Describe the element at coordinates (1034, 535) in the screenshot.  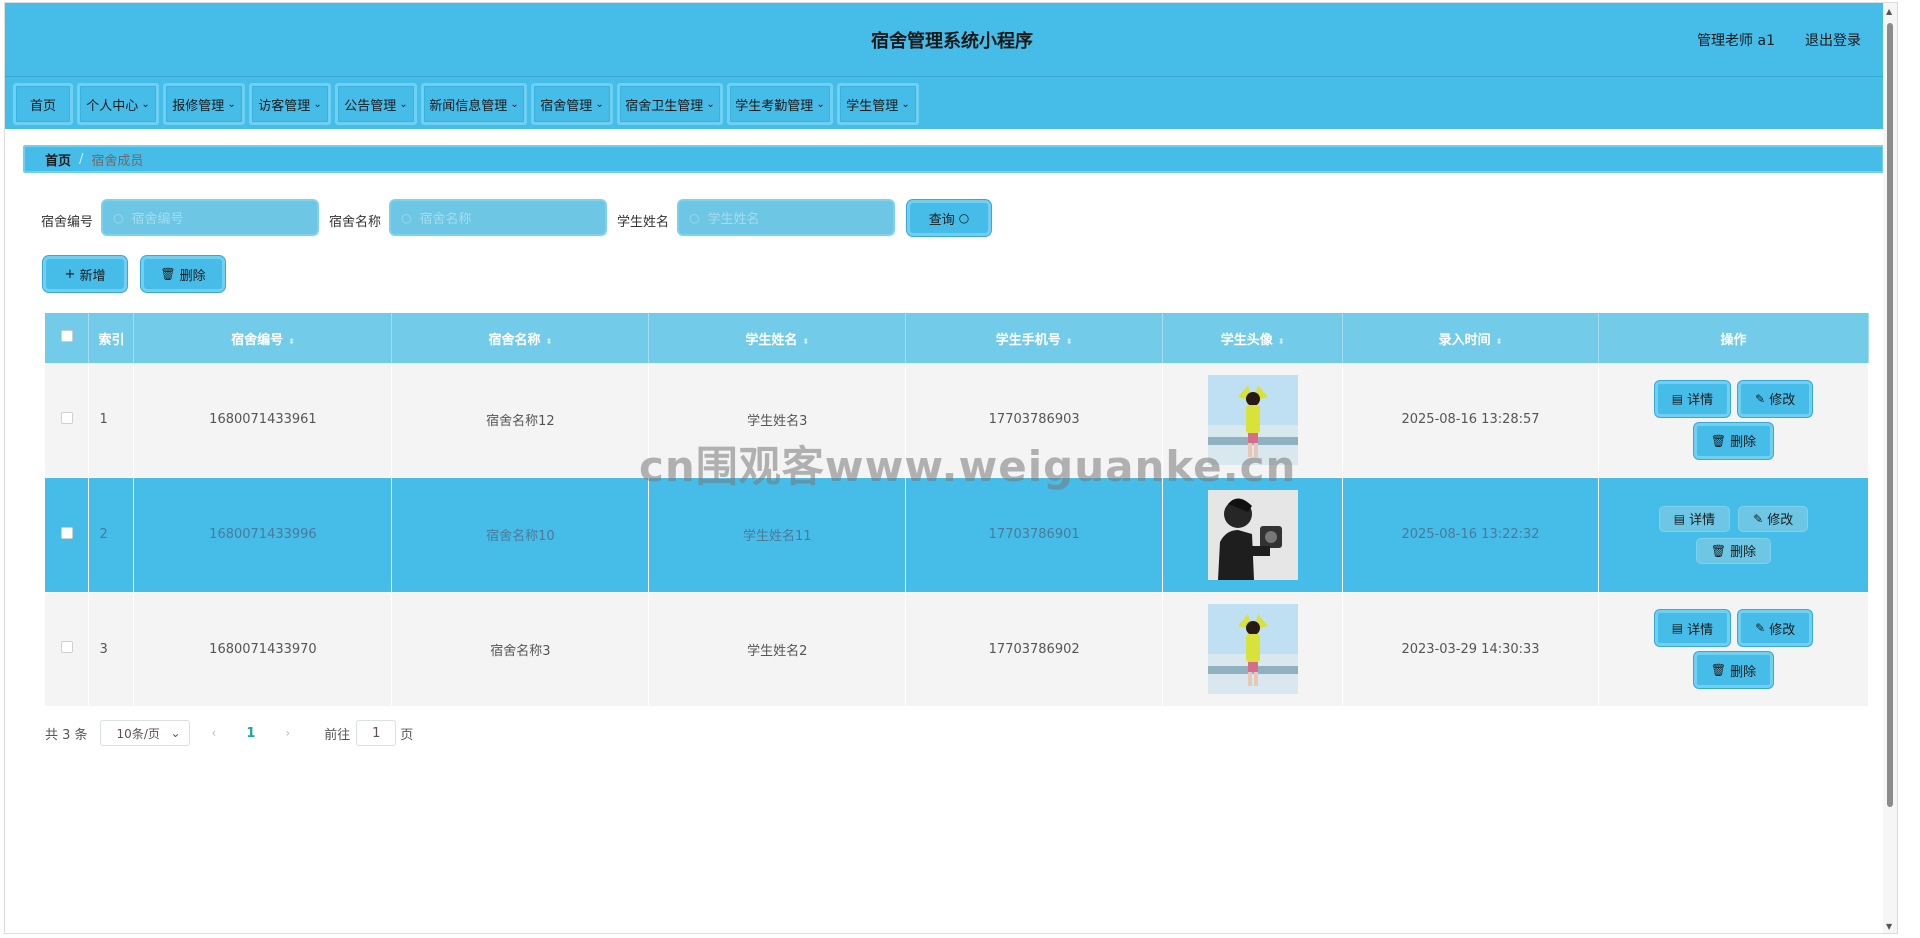
I see `row-phone: 17703786901` at that location.